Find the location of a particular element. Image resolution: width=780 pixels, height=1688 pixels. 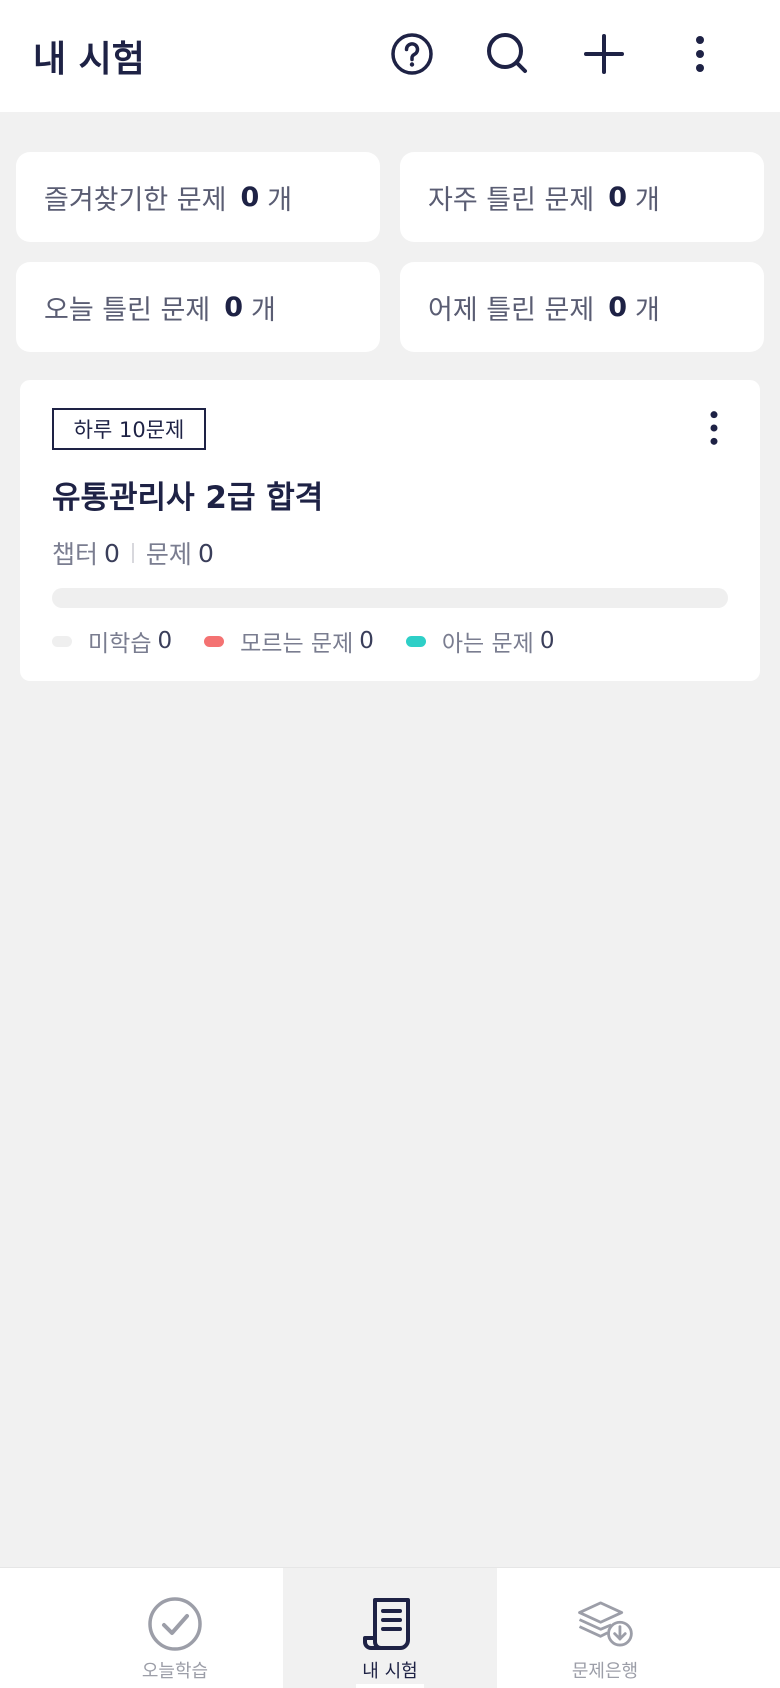

favorites-card: 즐겨찾기한 문제 0 개 is located at coordinates (198, 197).